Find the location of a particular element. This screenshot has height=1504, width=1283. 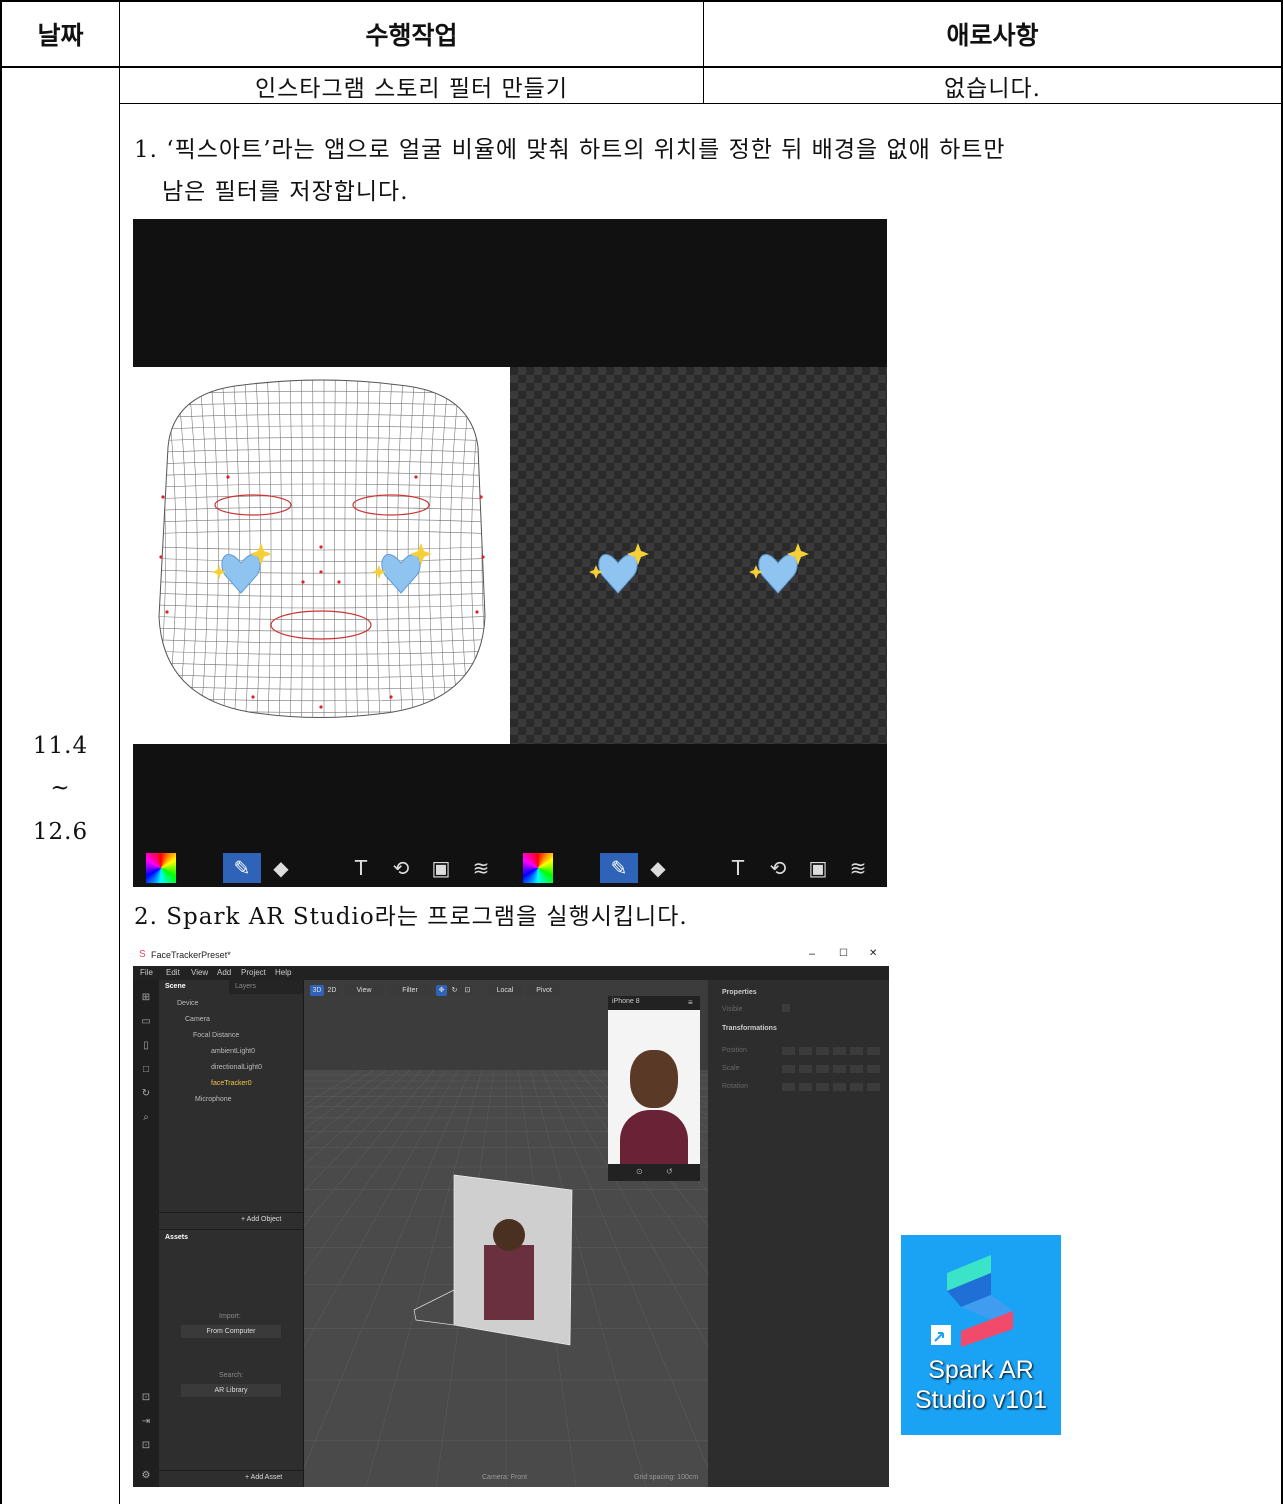

tab-scene: Scene is located at coordinates (175, 986).